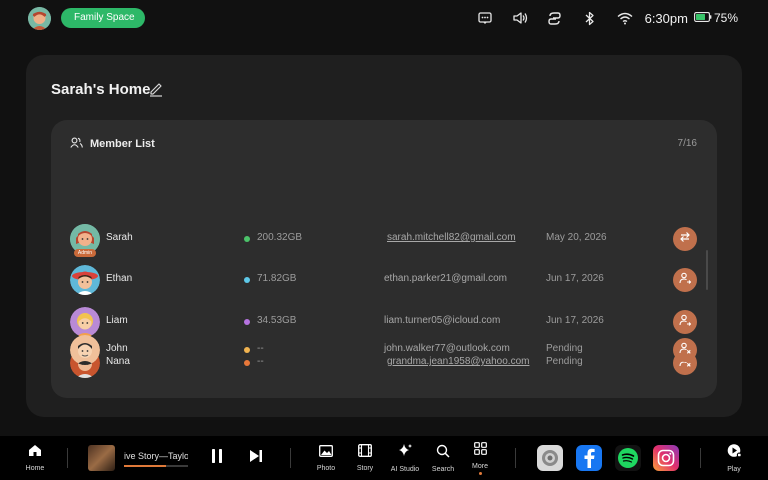 The height and width of the screenshot is (480, 768). Describe the element at coordinates (156, 456) in the screenshot. I see `now-playing-title: ive Story—Taylo` at that location.